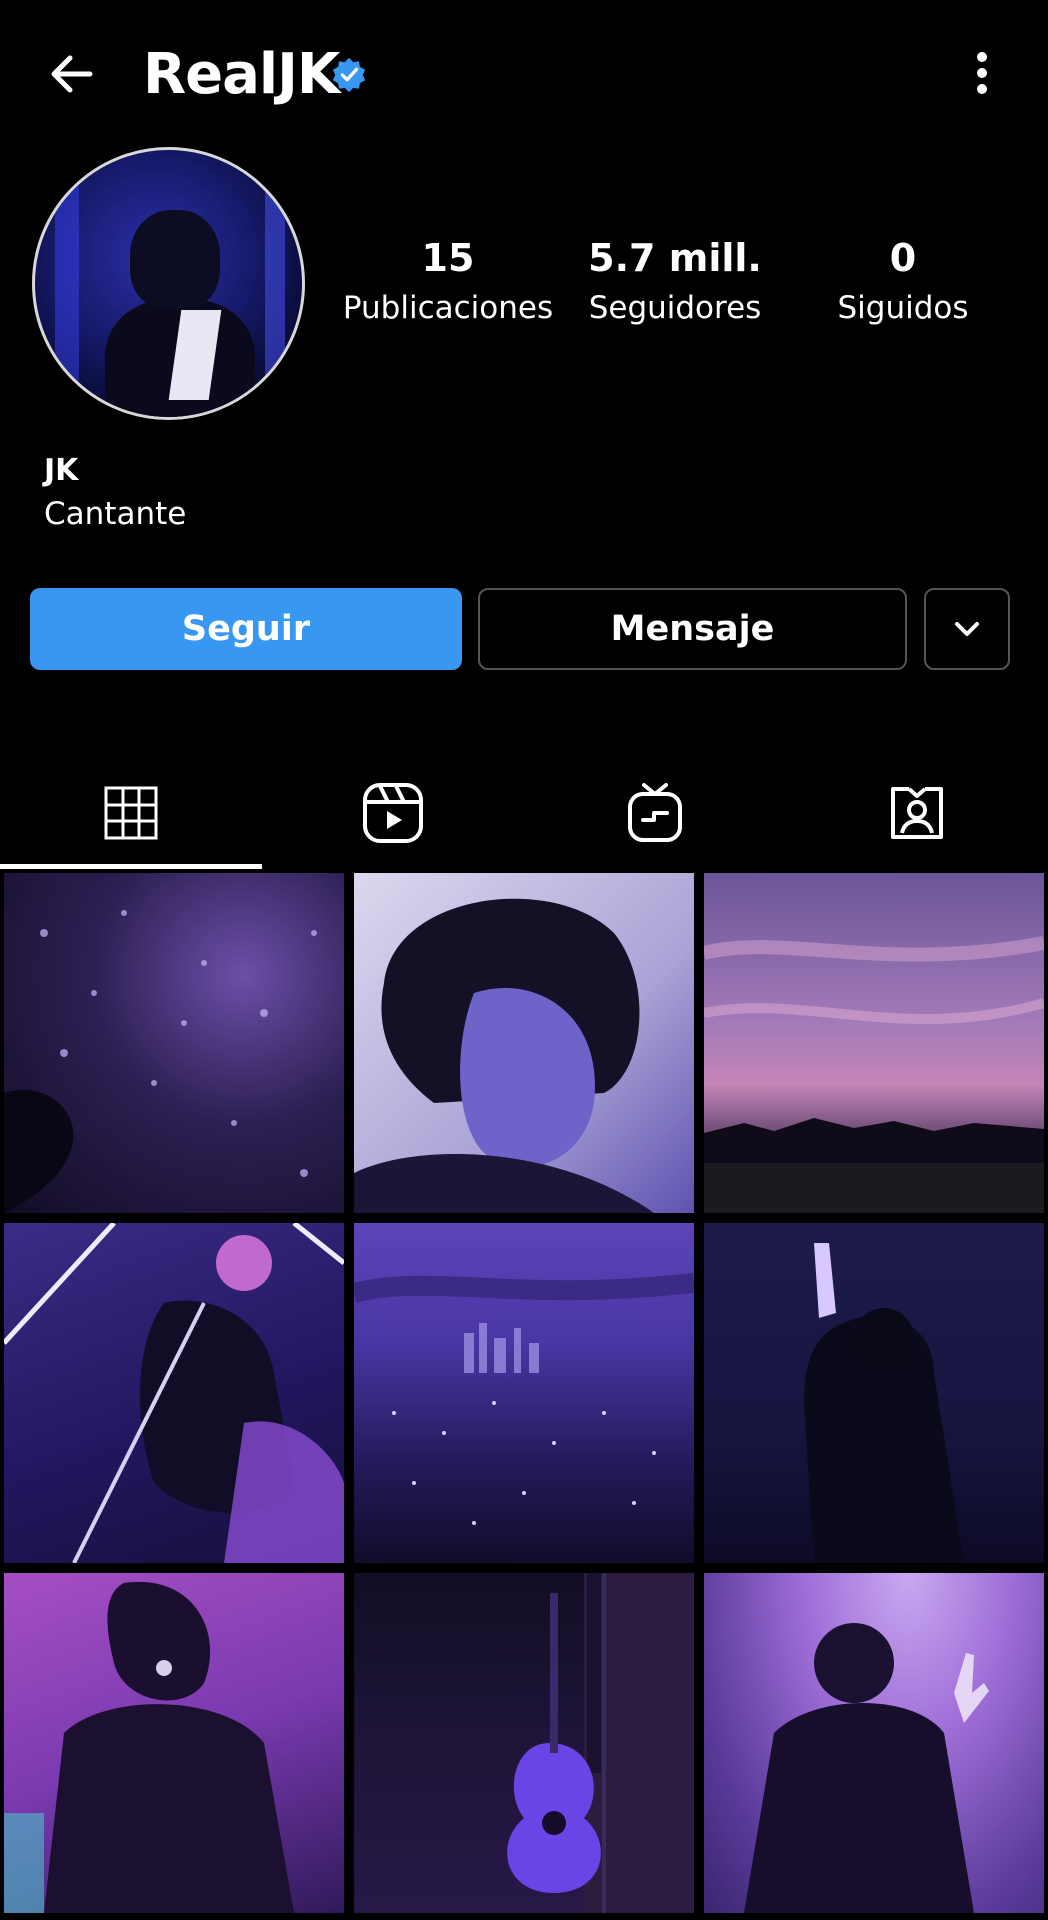  I want to click on suggested-accounts-button, so click(967, 629).